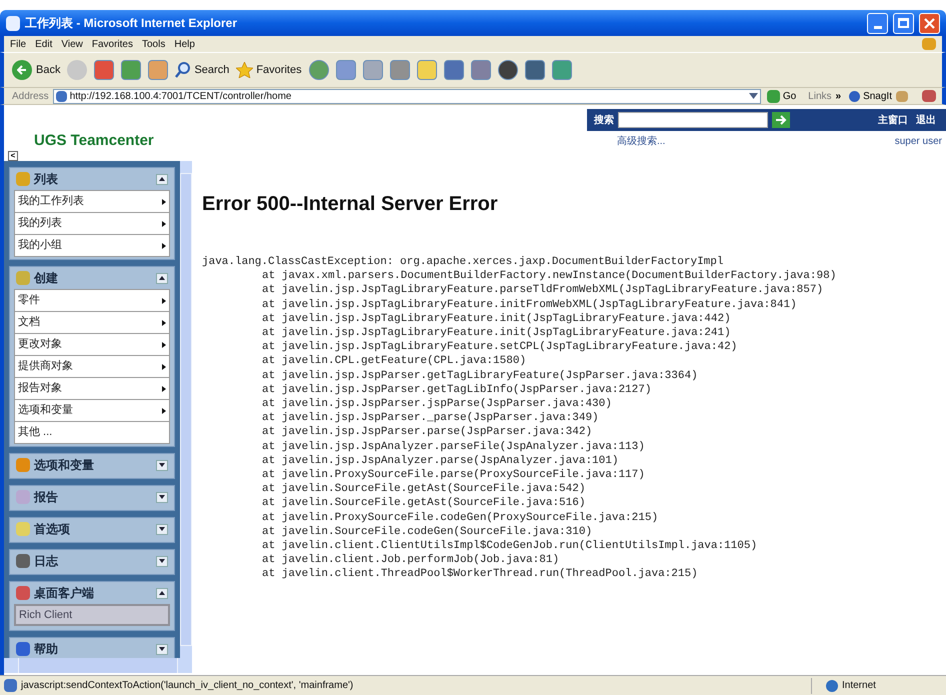 This screenshot has width=946, height=695. I want to click on rich-client-button: Rich Client, so click(92, 615).